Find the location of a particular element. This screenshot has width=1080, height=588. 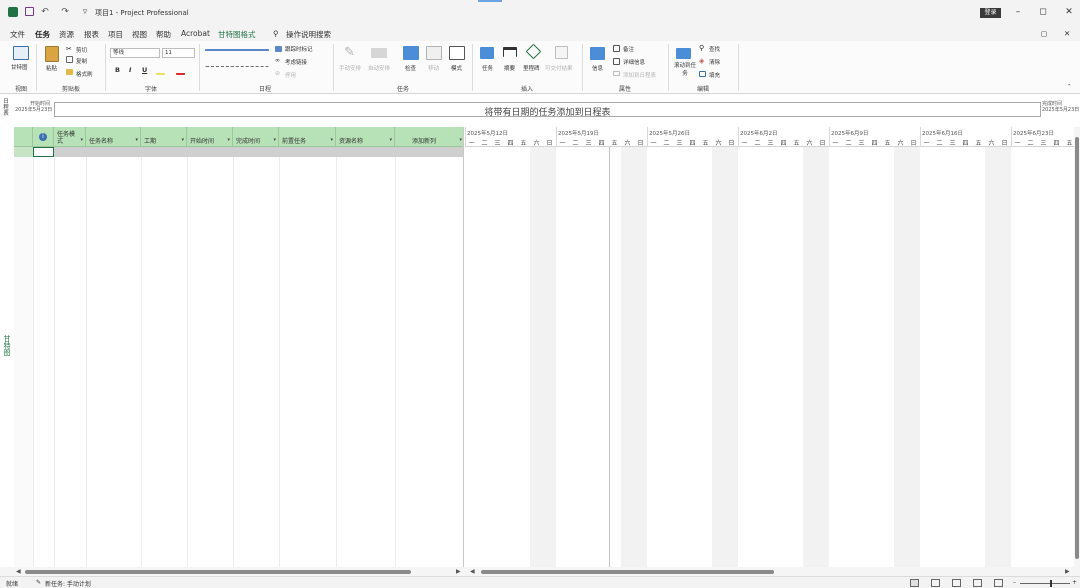

search-icon: ⚲ is located at coordinates (276, 33).